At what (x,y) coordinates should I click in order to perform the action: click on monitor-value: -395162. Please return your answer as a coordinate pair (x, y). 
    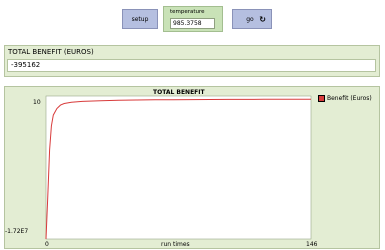
    Looking at the image, I should click on (191, 65).